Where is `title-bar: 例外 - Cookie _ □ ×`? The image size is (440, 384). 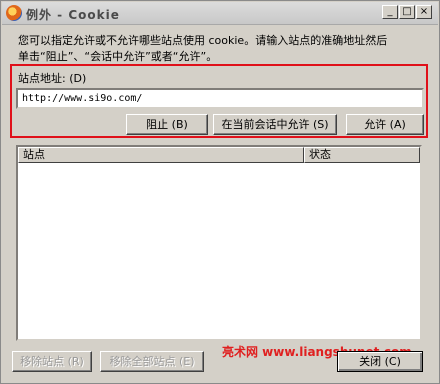
title-bar: 例外 - Cookie _ □ × is located at coordinates (220, 13).